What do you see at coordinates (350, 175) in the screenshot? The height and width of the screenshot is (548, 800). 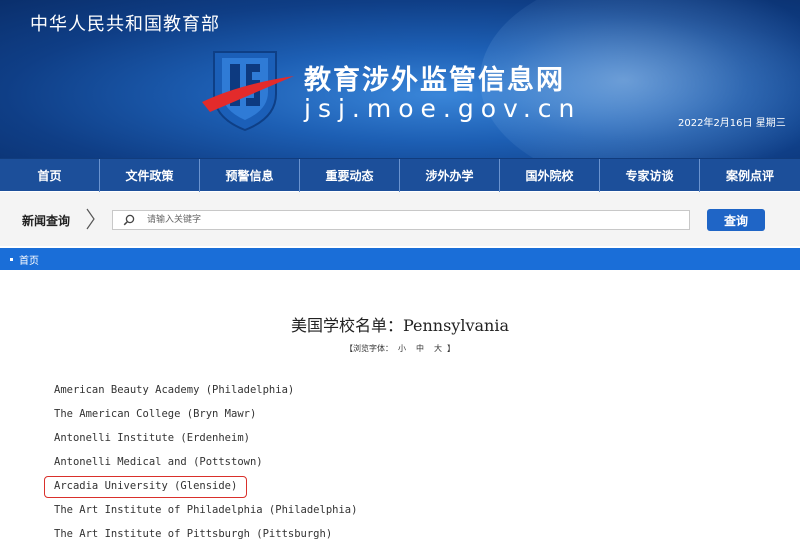 I see `nav-item-news: 重要动态` at bounding box center [350, 175].